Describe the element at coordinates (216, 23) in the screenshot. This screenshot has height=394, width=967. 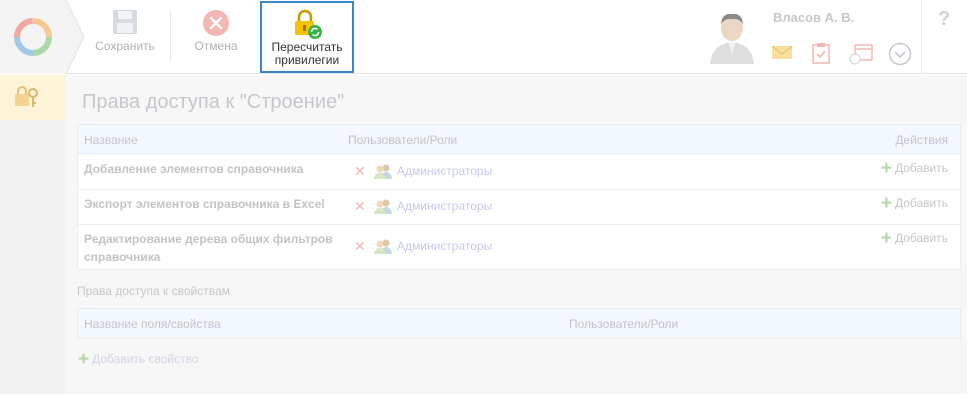
I see `cancel-icon` at that location.